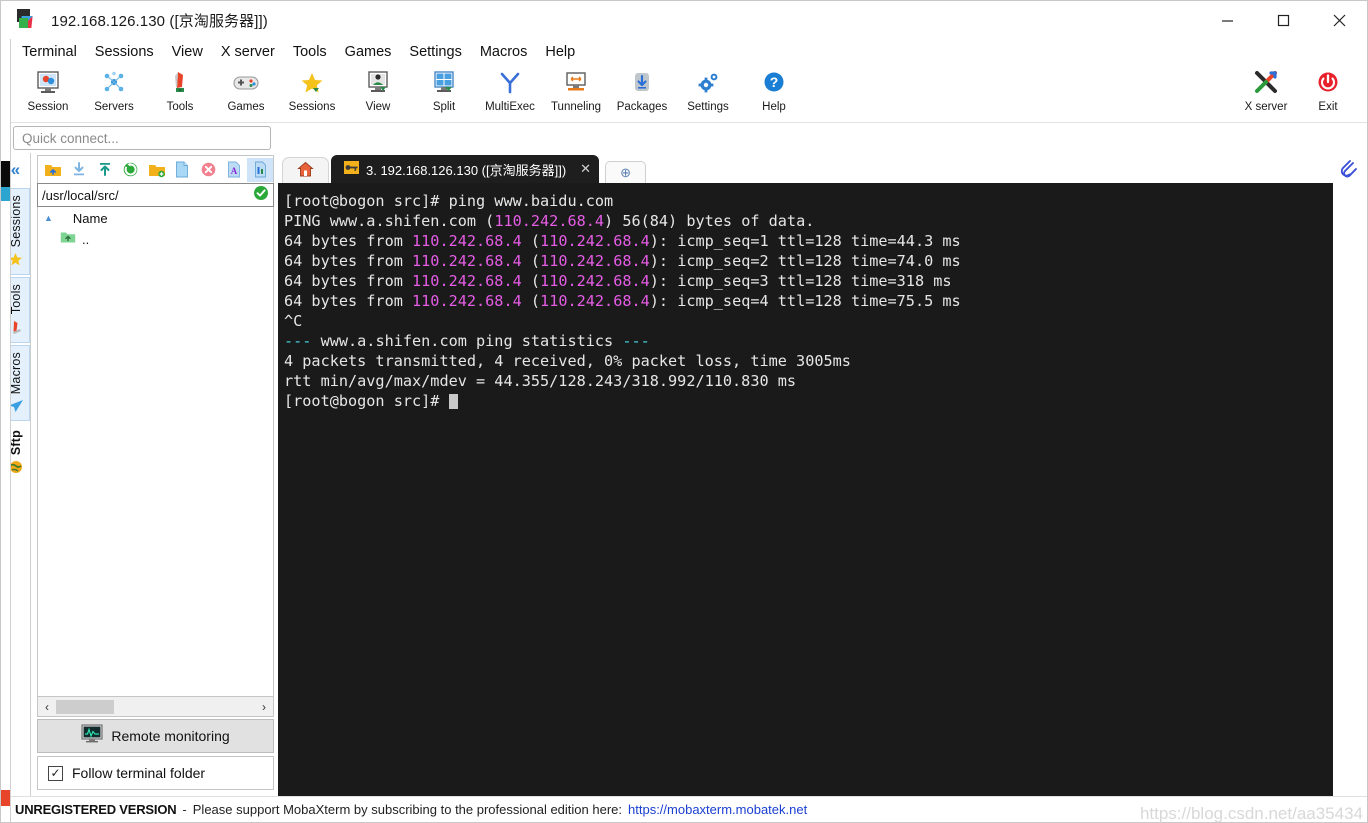 This screenshot has width=1368, height=823. I want to click on toolbar-split: Split, so click(444, 90).